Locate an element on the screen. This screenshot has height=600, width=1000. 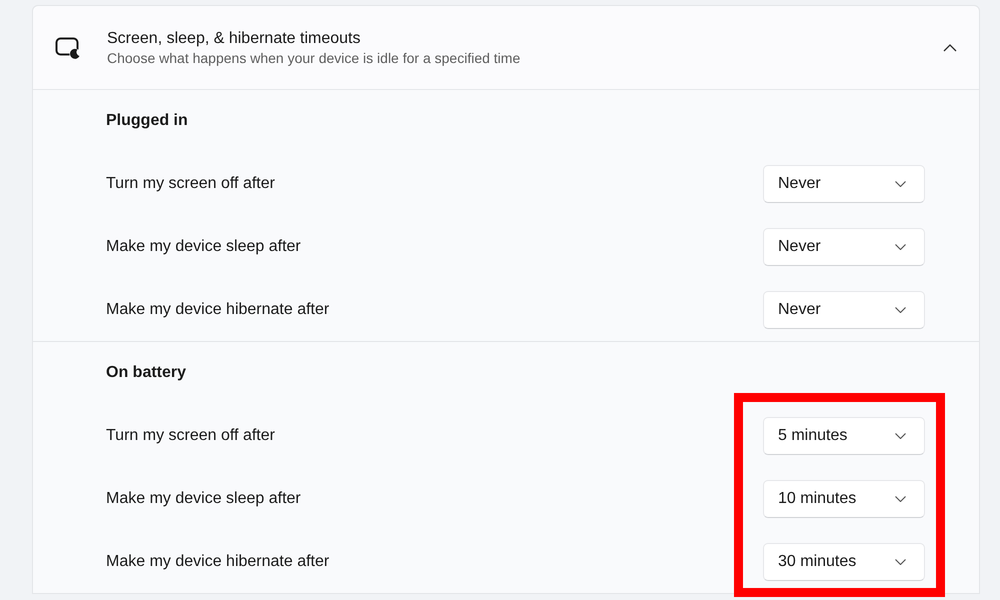
section-title: Screen, sleep, & hibernate timeouts is located at coordinates (234, 38).